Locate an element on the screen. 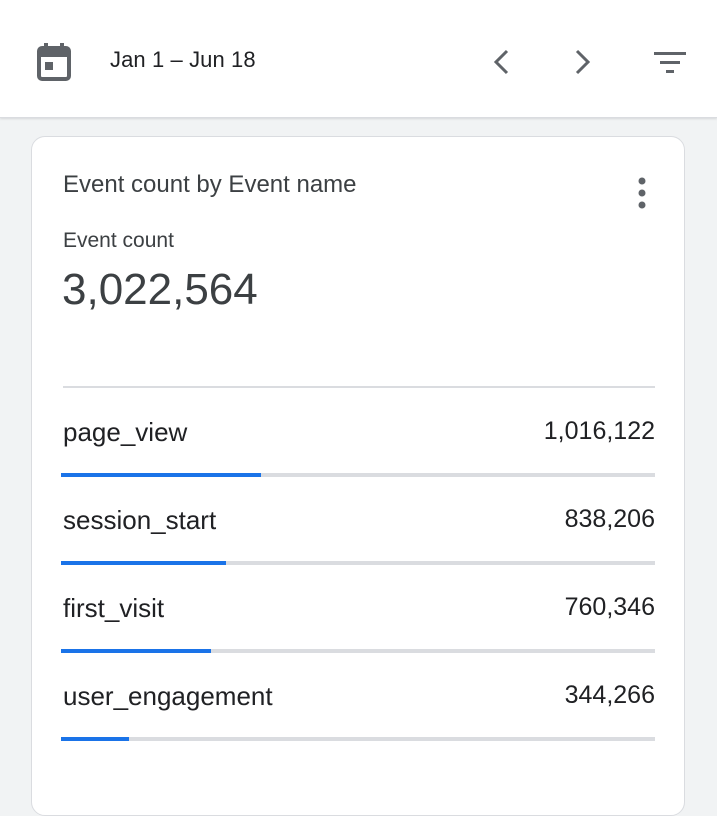  event-row: session_start 838,206 is located at coordinates (358, 520).